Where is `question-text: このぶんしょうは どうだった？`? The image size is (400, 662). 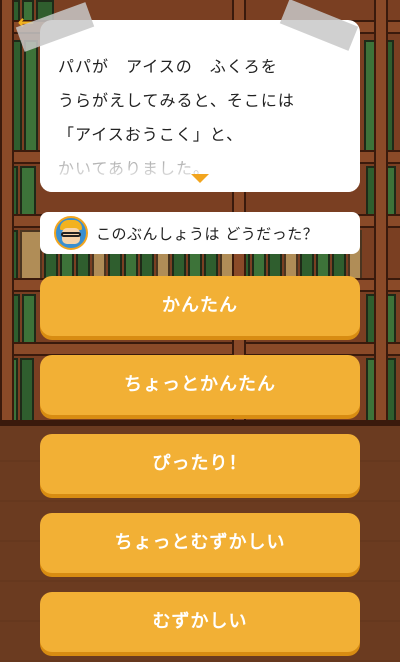
question-text: このぶんしょうは どうだった？ is located at coordinates (207, 233).